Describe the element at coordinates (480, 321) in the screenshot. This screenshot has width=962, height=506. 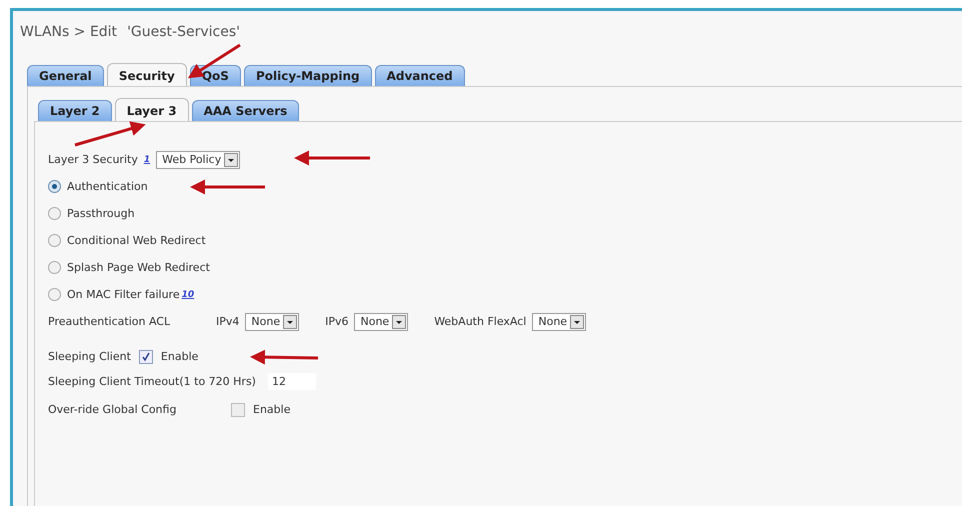
I see `field-label: WebAuth FlexAcl` at that location.